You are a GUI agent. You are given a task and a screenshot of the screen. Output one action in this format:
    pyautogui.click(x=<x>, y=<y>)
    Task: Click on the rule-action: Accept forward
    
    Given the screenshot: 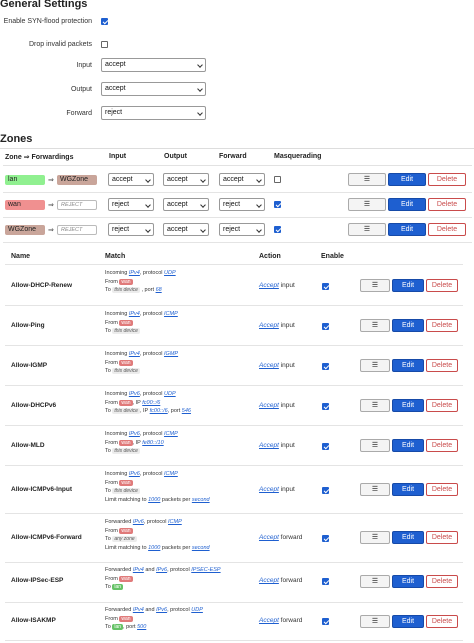 What is the action you would take?
    pyautogui.click(x=281, y=580)
    